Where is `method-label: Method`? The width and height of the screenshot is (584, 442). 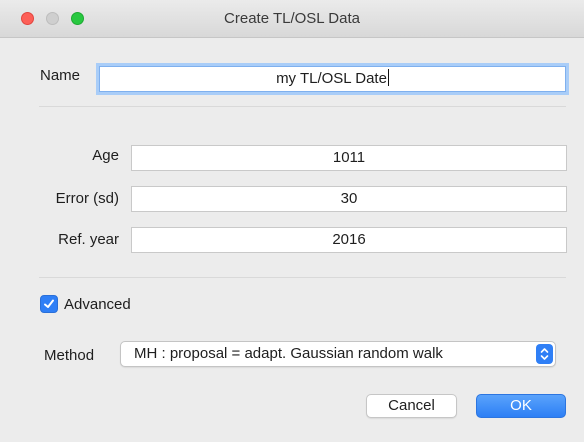
method-label: Method is located at coordinates (69, 355).